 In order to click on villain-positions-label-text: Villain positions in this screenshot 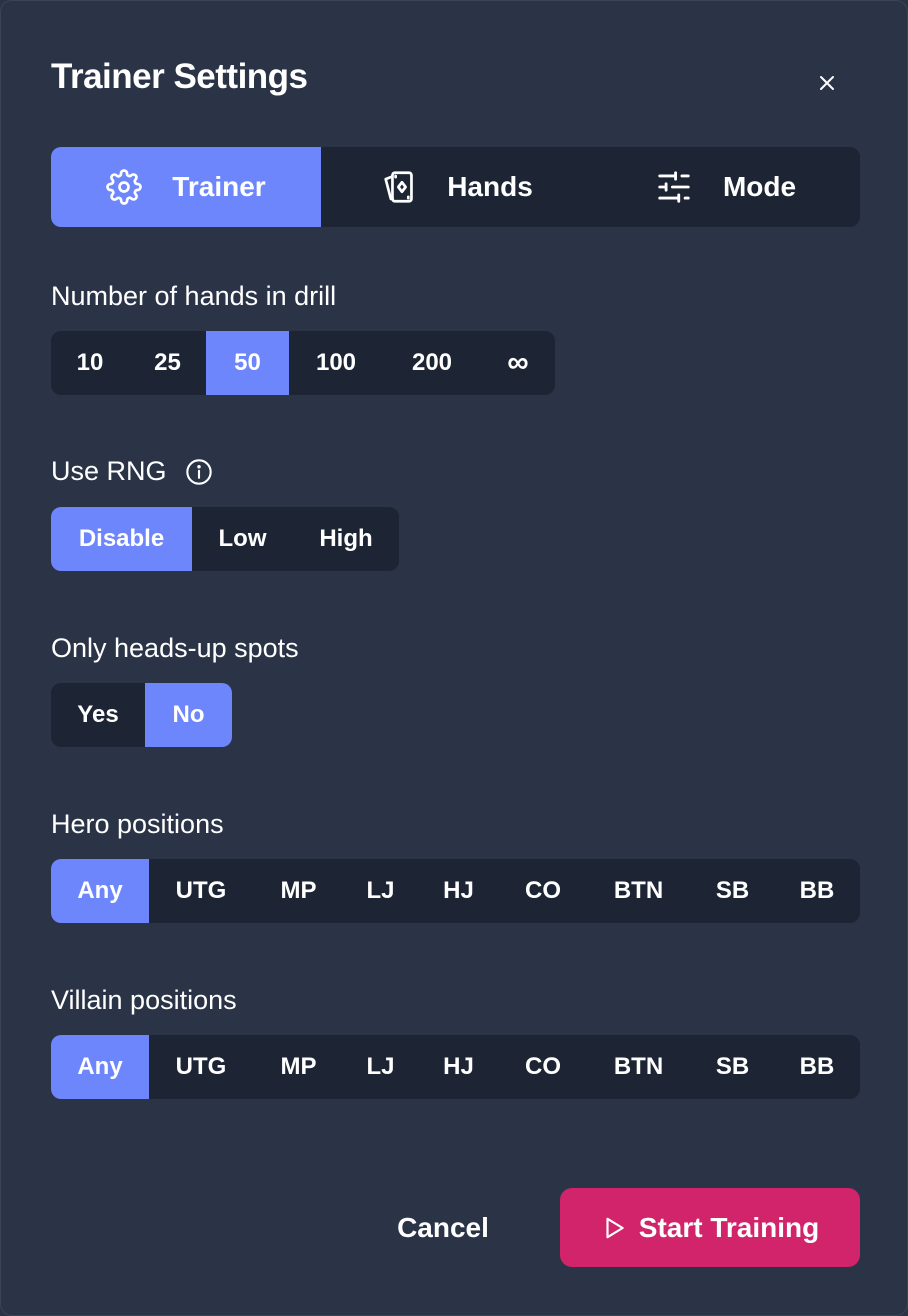, I will do `click(144, 1000)`.